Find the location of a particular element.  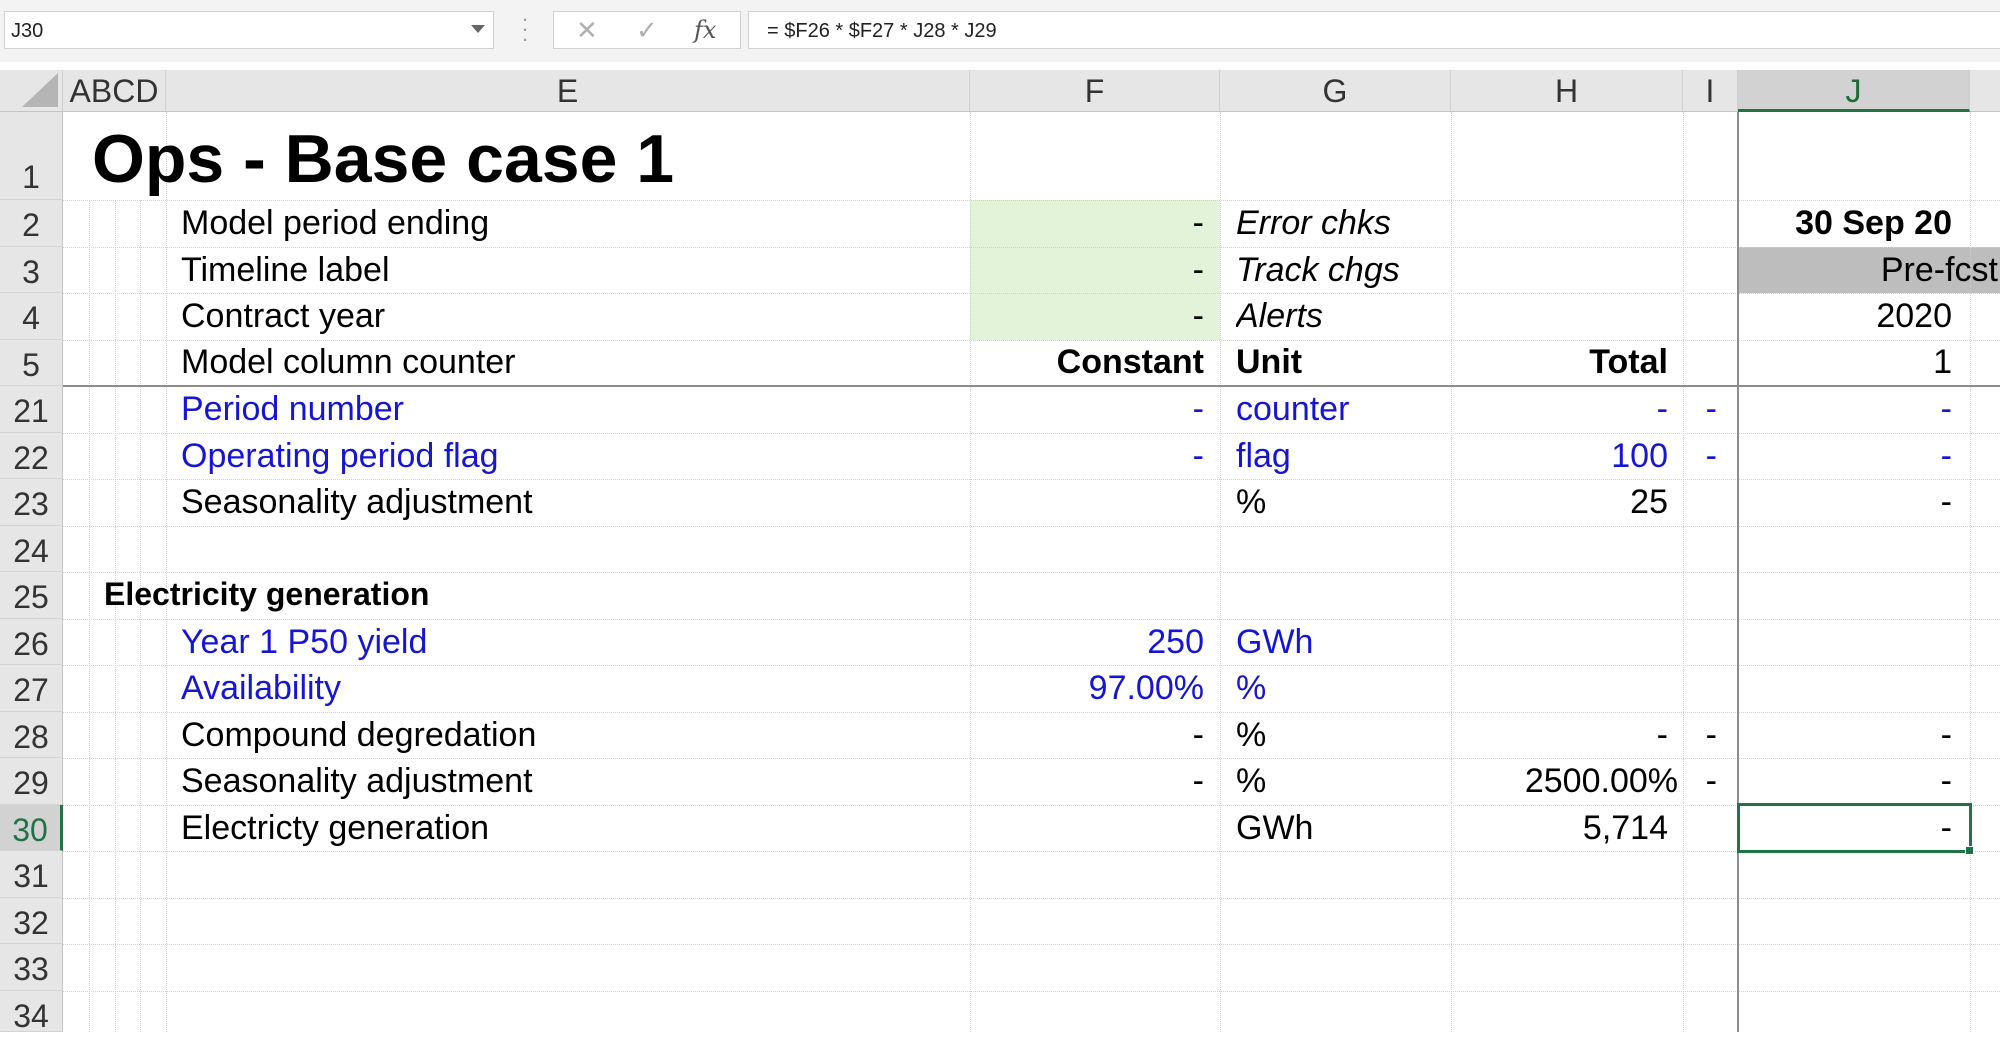

row-header: 29 is located at coordinates (31, 781).